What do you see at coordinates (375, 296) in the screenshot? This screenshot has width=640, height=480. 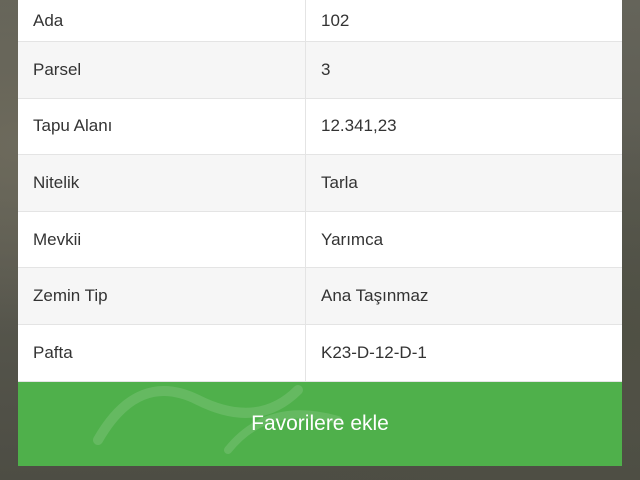 I see `row-value: Ana Taşınmaz` at bounding box center [375, 296].